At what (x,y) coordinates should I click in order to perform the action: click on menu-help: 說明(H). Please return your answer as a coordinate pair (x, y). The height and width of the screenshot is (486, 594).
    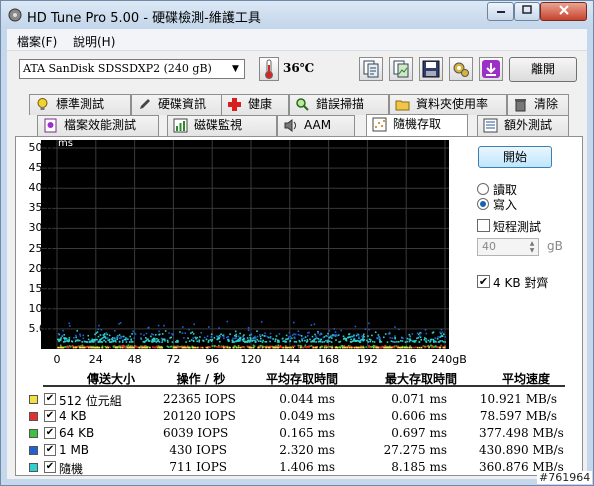
    Looking at the image, I should click on (94, 41).